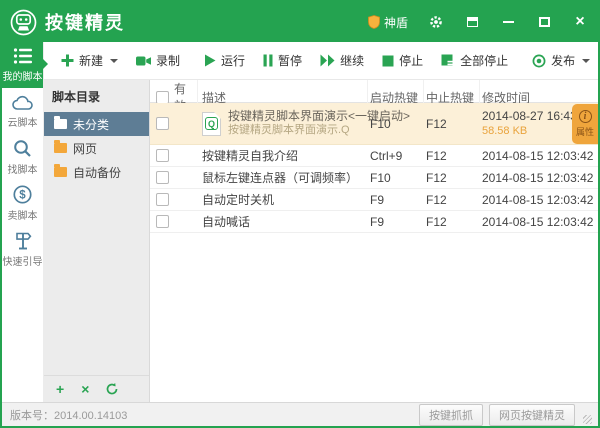 The width and height of the screenshot is (600, 428). What do you see at coordinates (89, 60) in the screenshot?
I see `new-script-button: 新建` at bounding box center [89, 60].